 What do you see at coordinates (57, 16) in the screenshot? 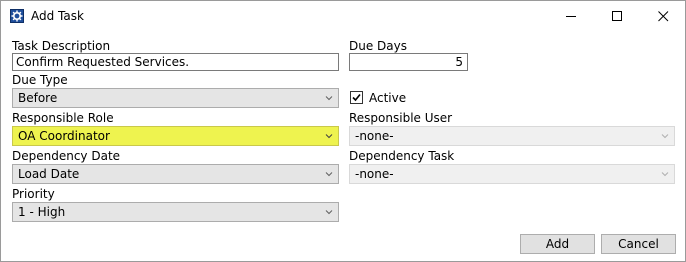
I see `window-title: Add Task` at bounding box center [57, 16].